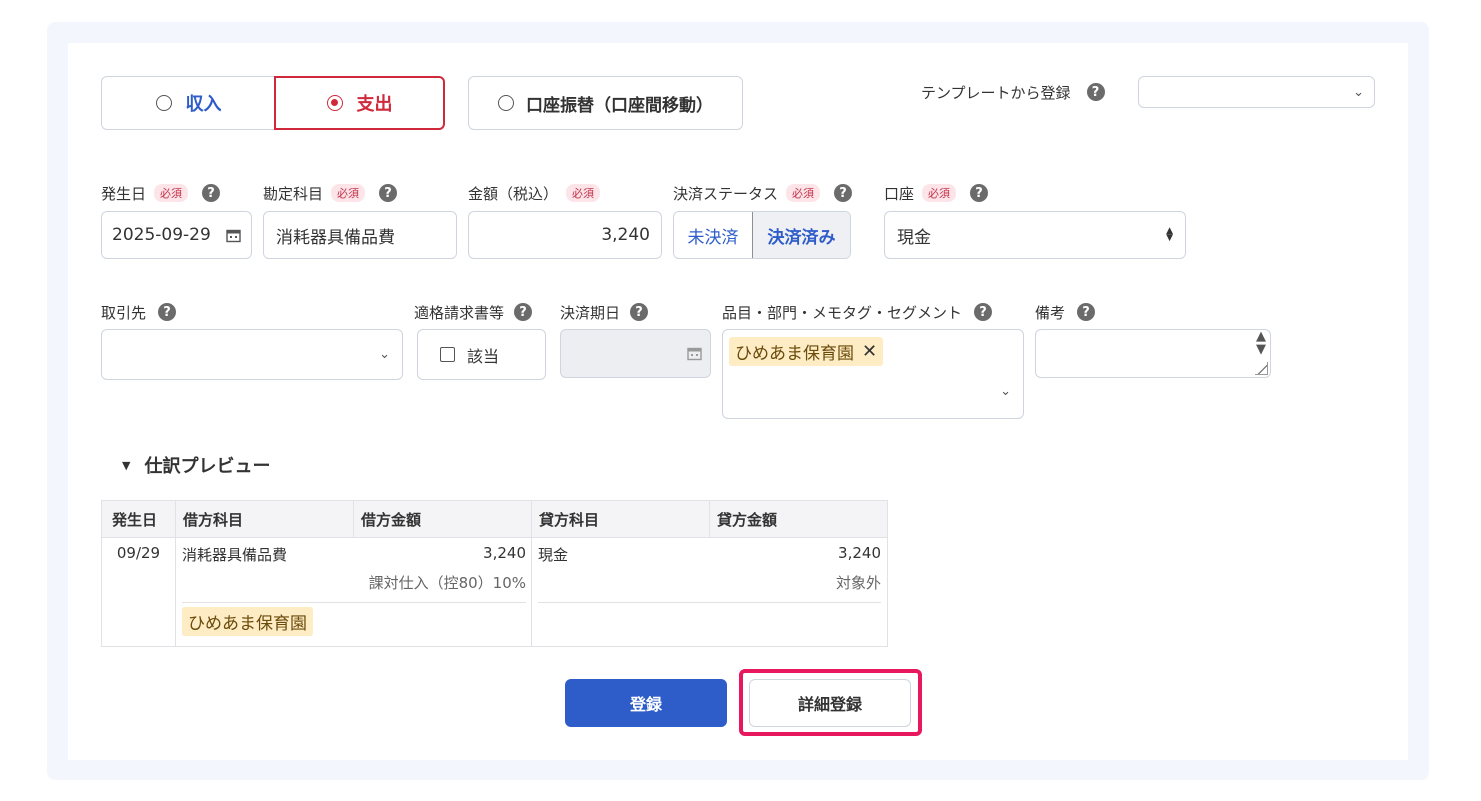 This screenshot has width=1481, height=801. What do you see at coordinates (247, 621) in the screenshot?
I see `debit-tag: ひめあま保育園` at bounding box center [247, 621].